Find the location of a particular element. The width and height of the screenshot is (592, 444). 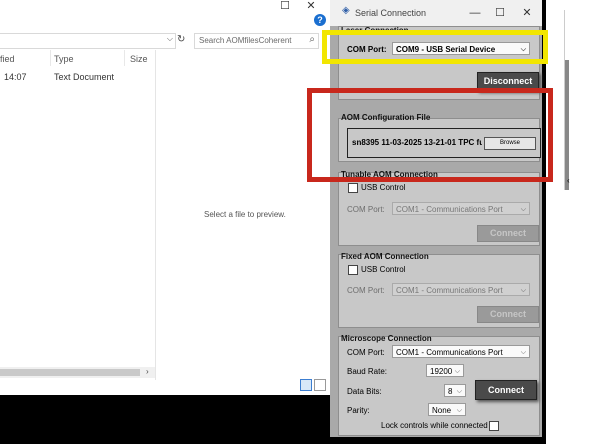

minimize-icon: — is located at coordinates (475, 14).